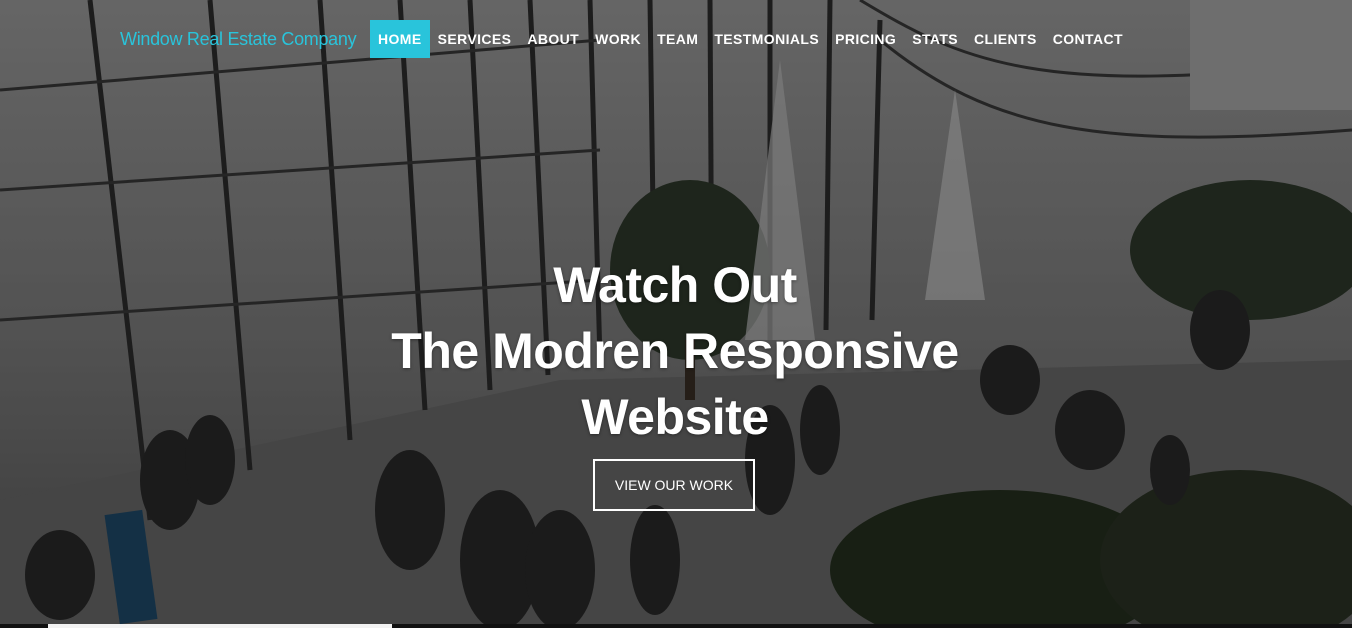 This screenshot has height=628, width=1352. I want to click on nav-item-testimonials: TESTMONIALS, so click(766, 39).